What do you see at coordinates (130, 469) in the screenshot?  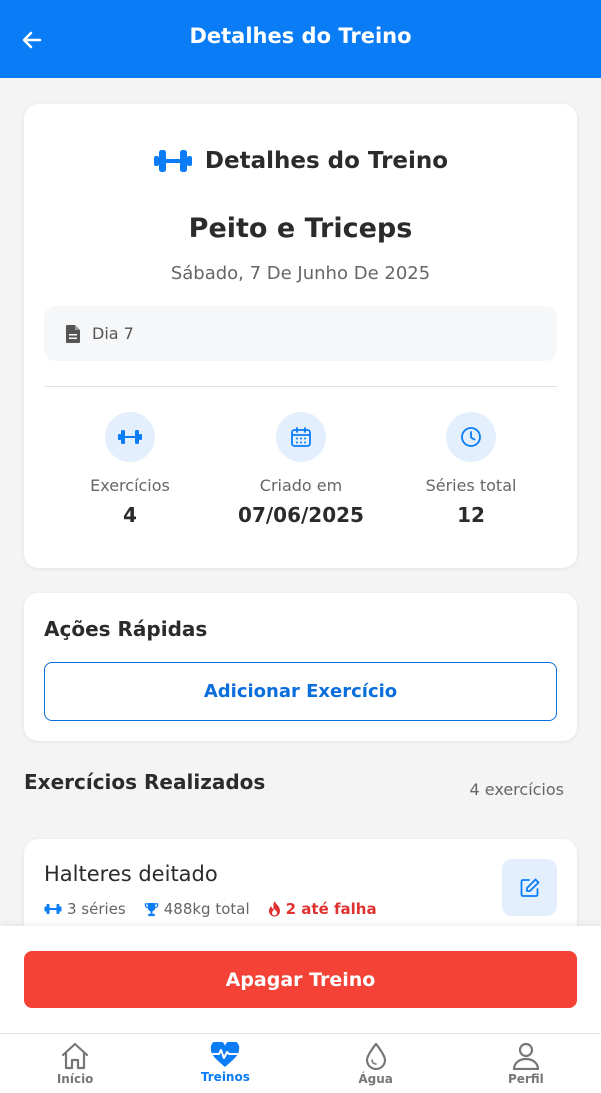 I see `stat-exercises: Exercícios 4` at bounding box center [130, 469].